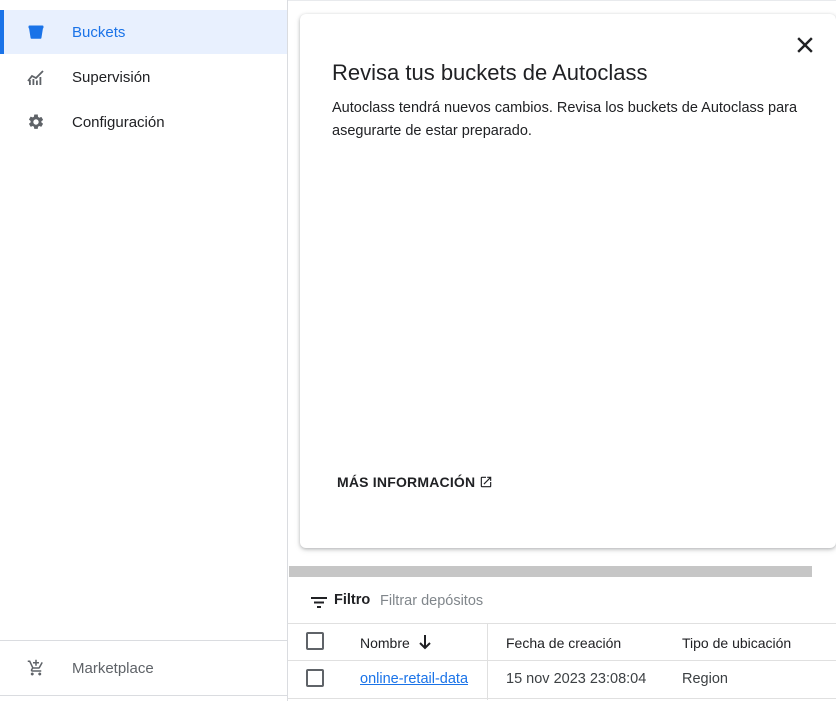  Describe the element at coordinates (805, 45) in the screenshot. I see `close-icon` at that location.